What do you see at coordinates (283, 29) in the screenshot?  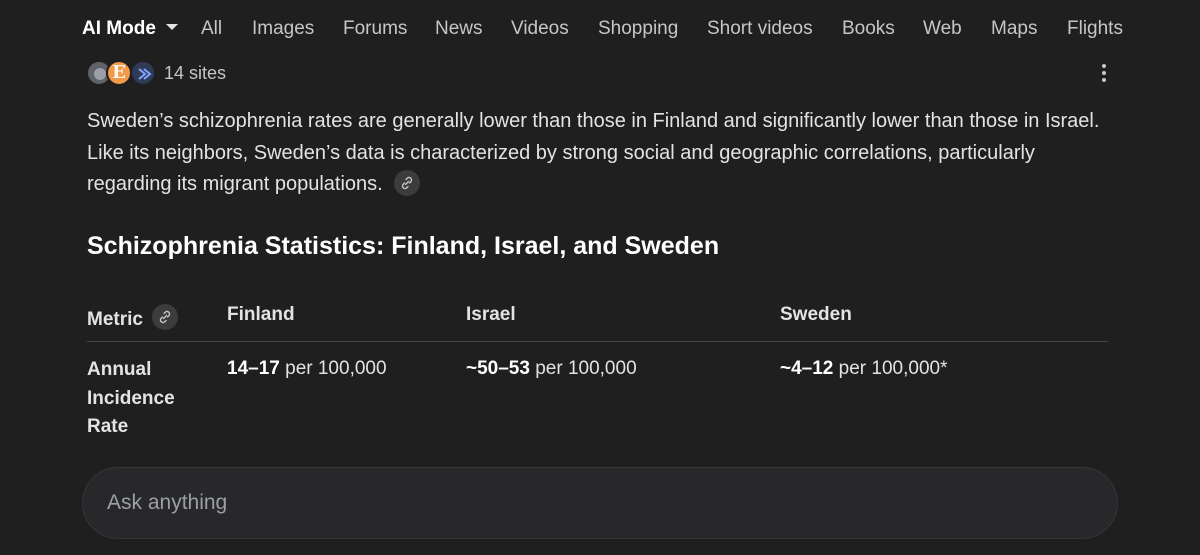 I see `tab-images: Images` at bounding box center [283, 29].